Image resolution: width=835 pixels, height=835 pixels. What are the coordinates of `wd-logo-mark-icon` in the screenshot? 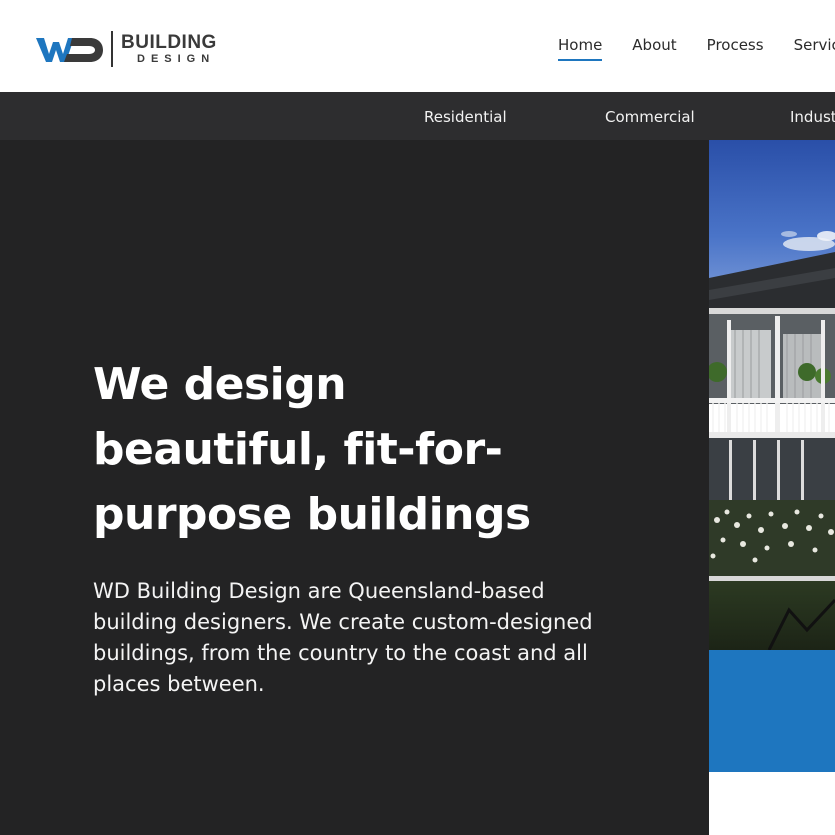 It's located at (69, 50).